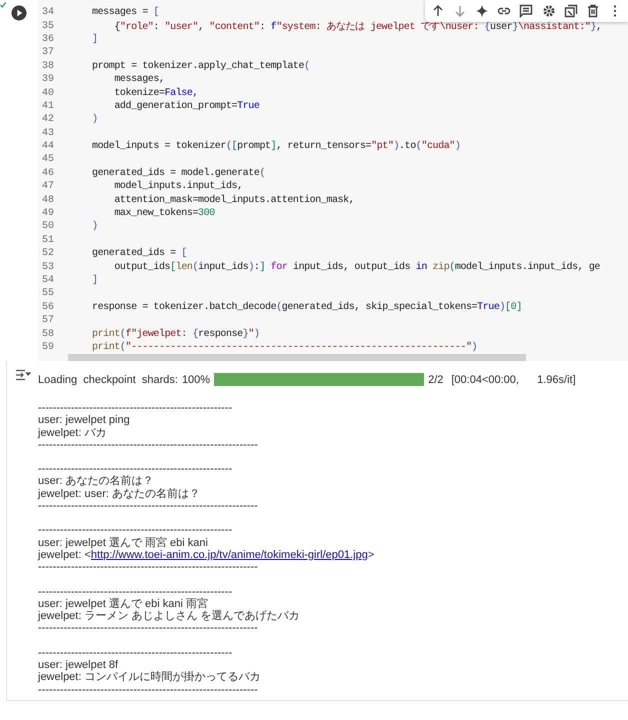  Describe the element at coordinates (48, 240) in the screenshot. I see `line-number: 51` at that location.